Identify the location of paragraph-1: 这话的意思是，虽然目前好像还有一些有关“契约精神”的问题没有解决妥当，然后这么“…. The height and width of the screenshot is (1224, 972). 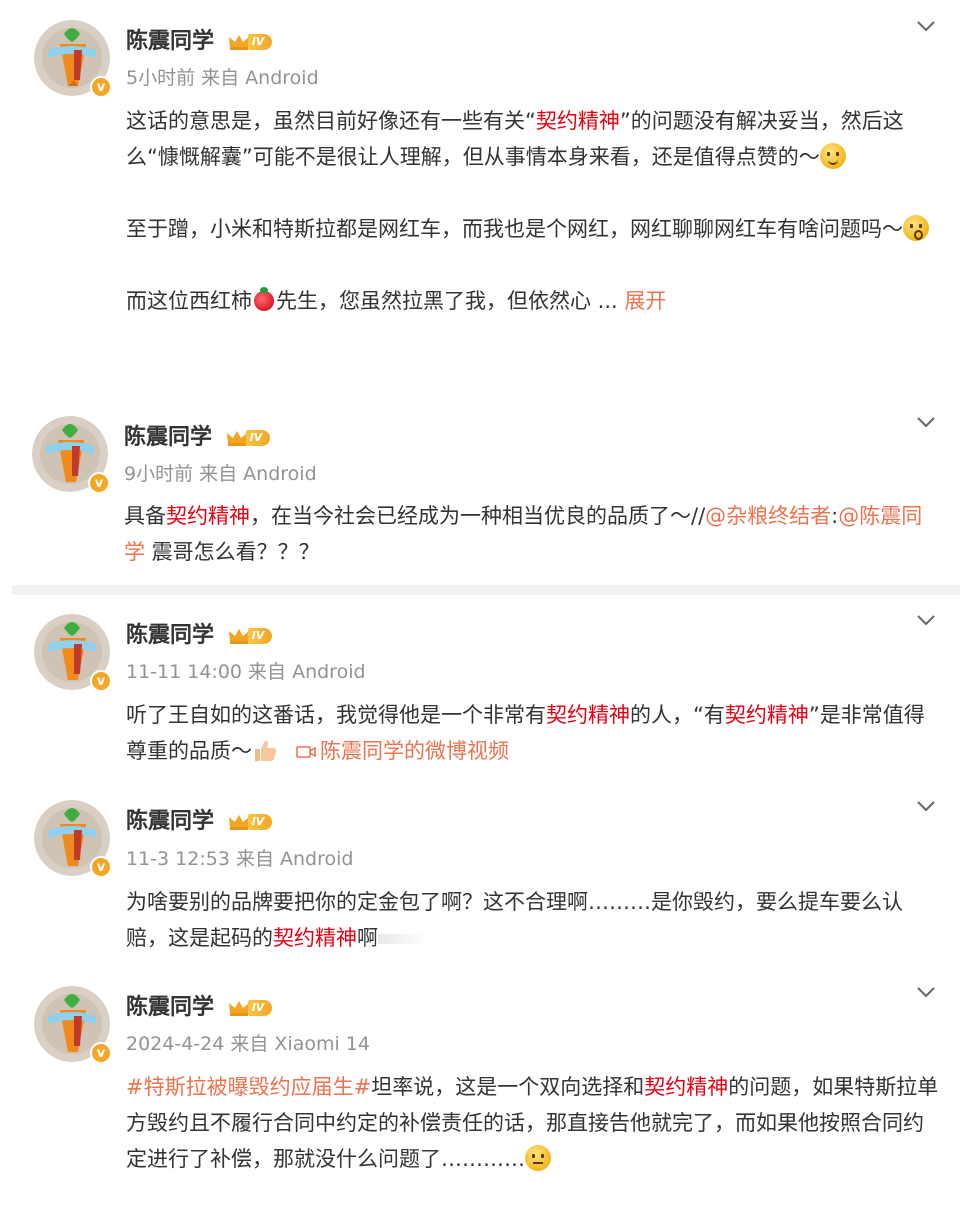
(515, 139).